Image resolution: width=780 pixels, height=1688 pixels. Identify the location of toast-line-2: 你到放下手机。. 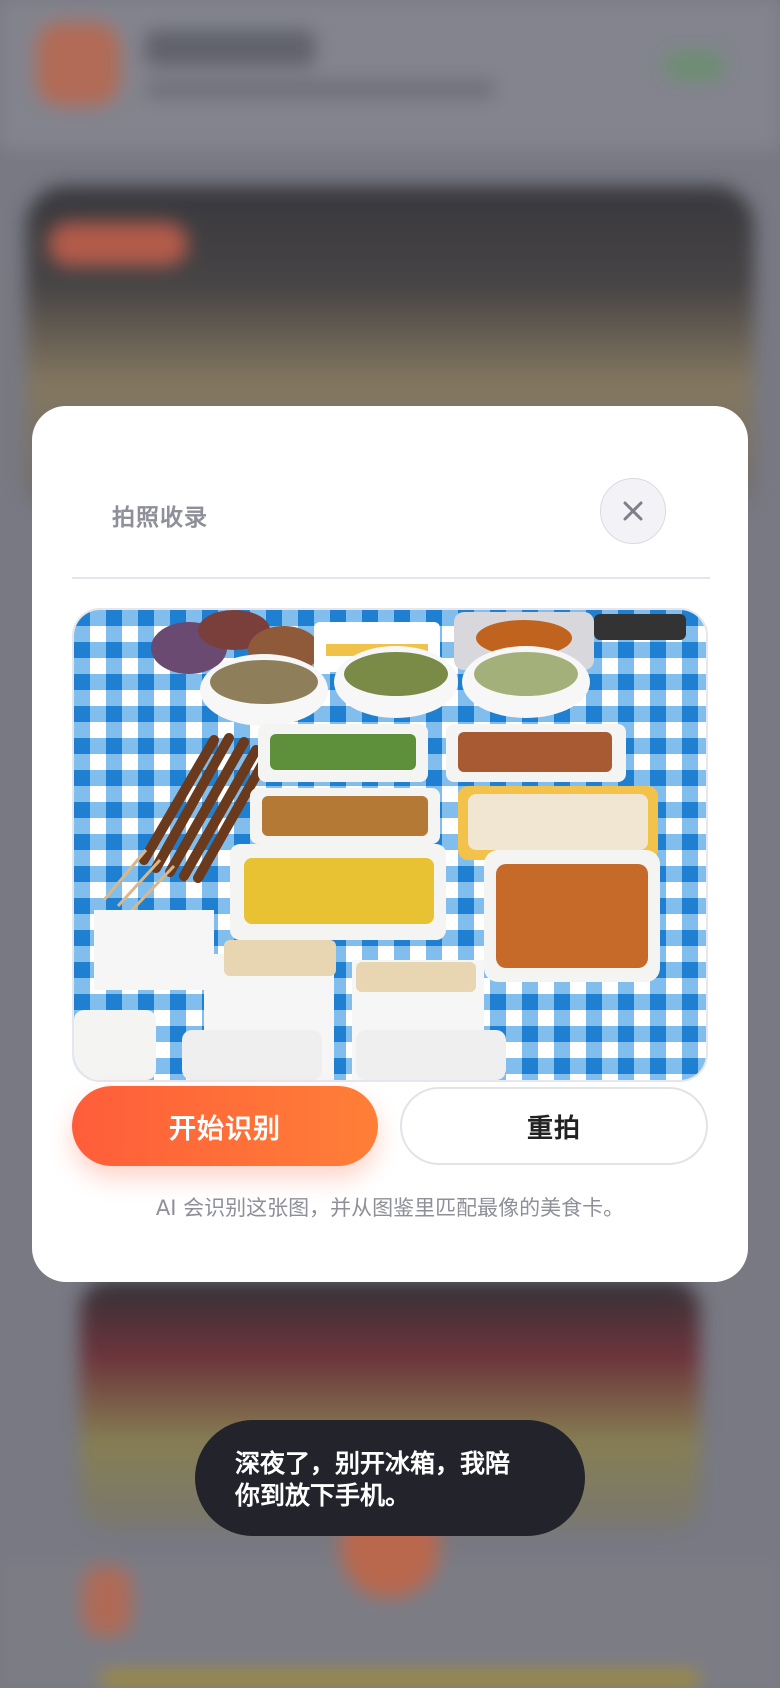
(323, 1495).